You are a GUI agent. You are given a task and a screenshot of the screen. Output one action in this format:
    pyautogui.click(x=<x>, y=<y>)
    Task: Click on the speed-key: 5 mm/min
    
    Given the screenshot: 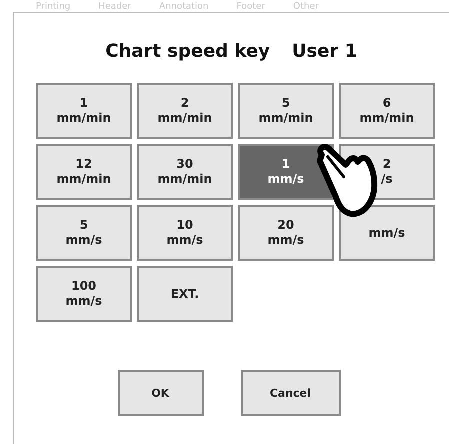 What is the action you would take?
    pyautogui.click(x=286, y=111)
    